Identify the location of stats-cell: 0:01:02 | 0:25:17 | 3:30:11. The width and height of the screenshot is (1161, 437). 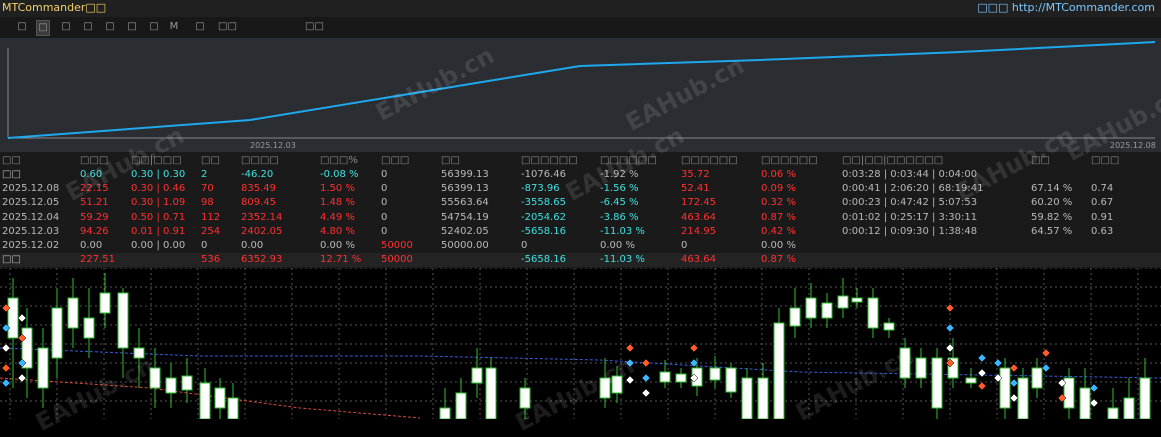
(910, 217).